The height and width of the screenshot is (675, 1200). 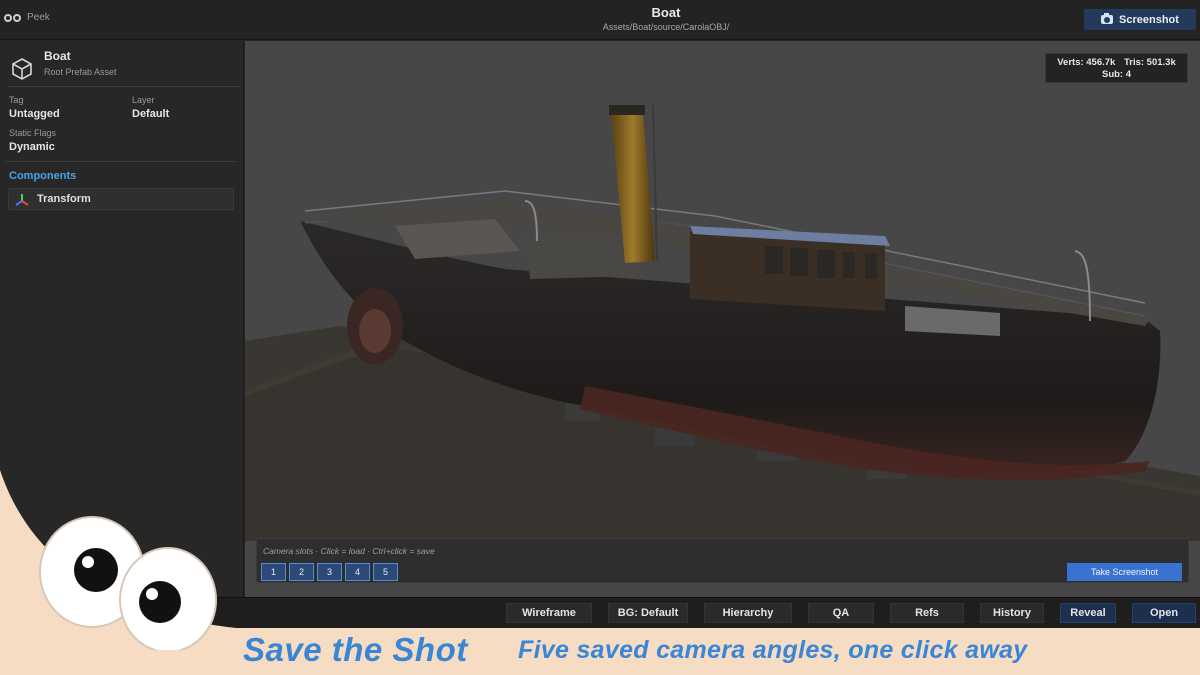 I want to click on transform-axes-icon, so click(x=22, y=200).